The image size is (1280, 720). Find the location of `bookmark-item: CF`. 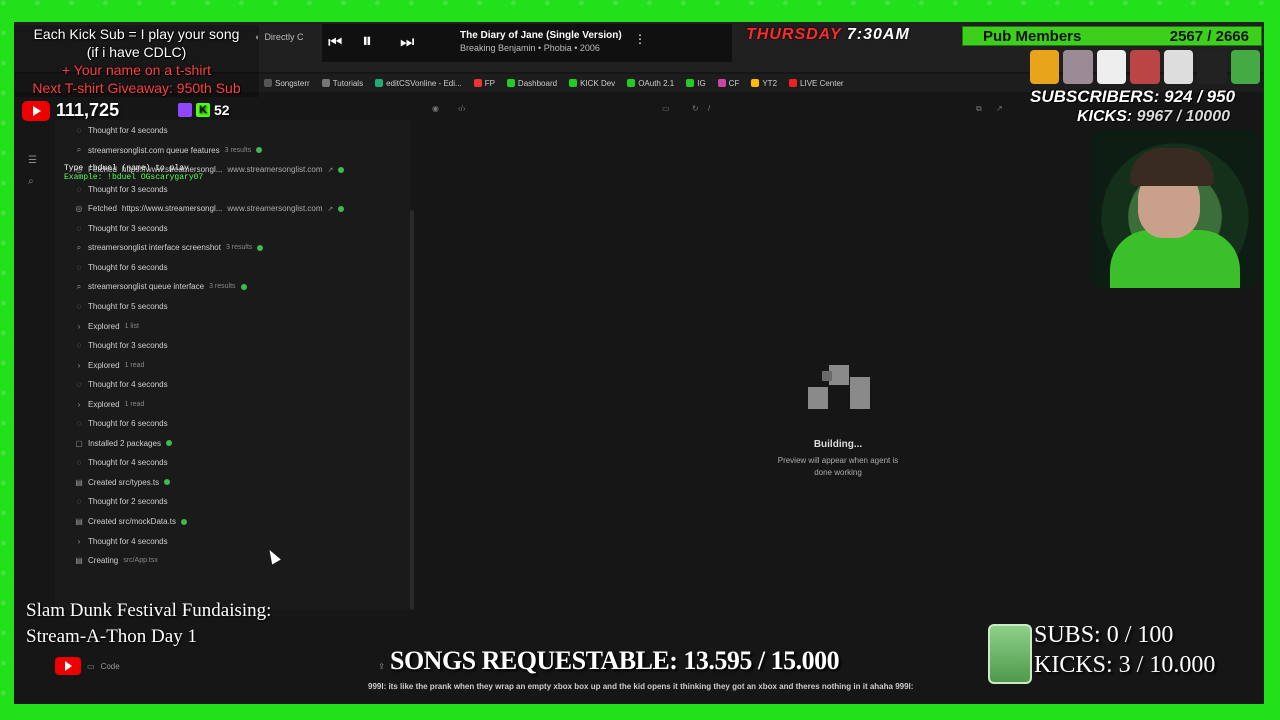

bookmark-item: CF is located at coordinates (728, 83).